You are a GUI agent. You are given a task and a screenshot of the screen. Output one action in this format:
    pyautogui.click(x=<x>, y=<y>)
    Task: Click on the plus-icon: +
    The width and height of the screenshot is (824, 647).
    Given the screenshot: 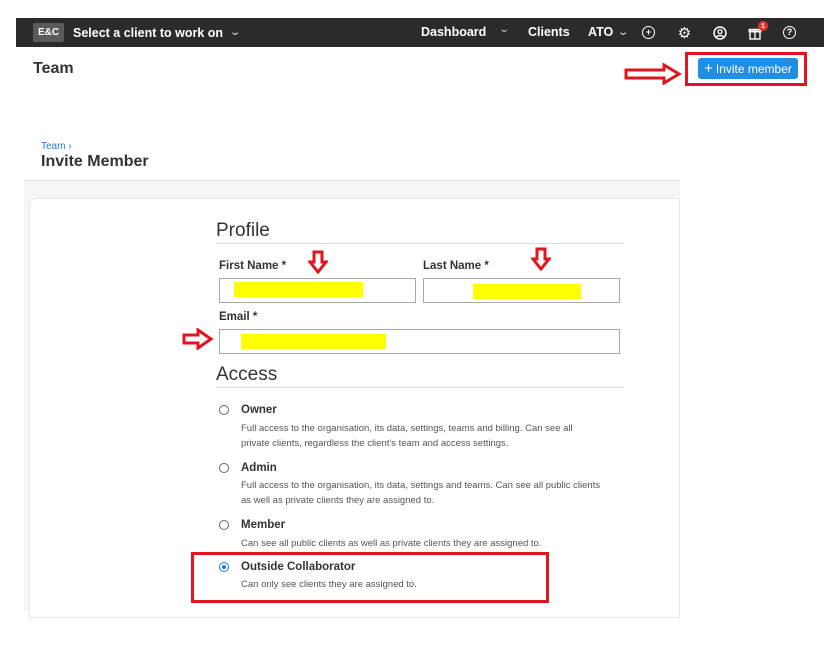 What is the action you would take?
    pyautogui.click(x=708, y=68)
    